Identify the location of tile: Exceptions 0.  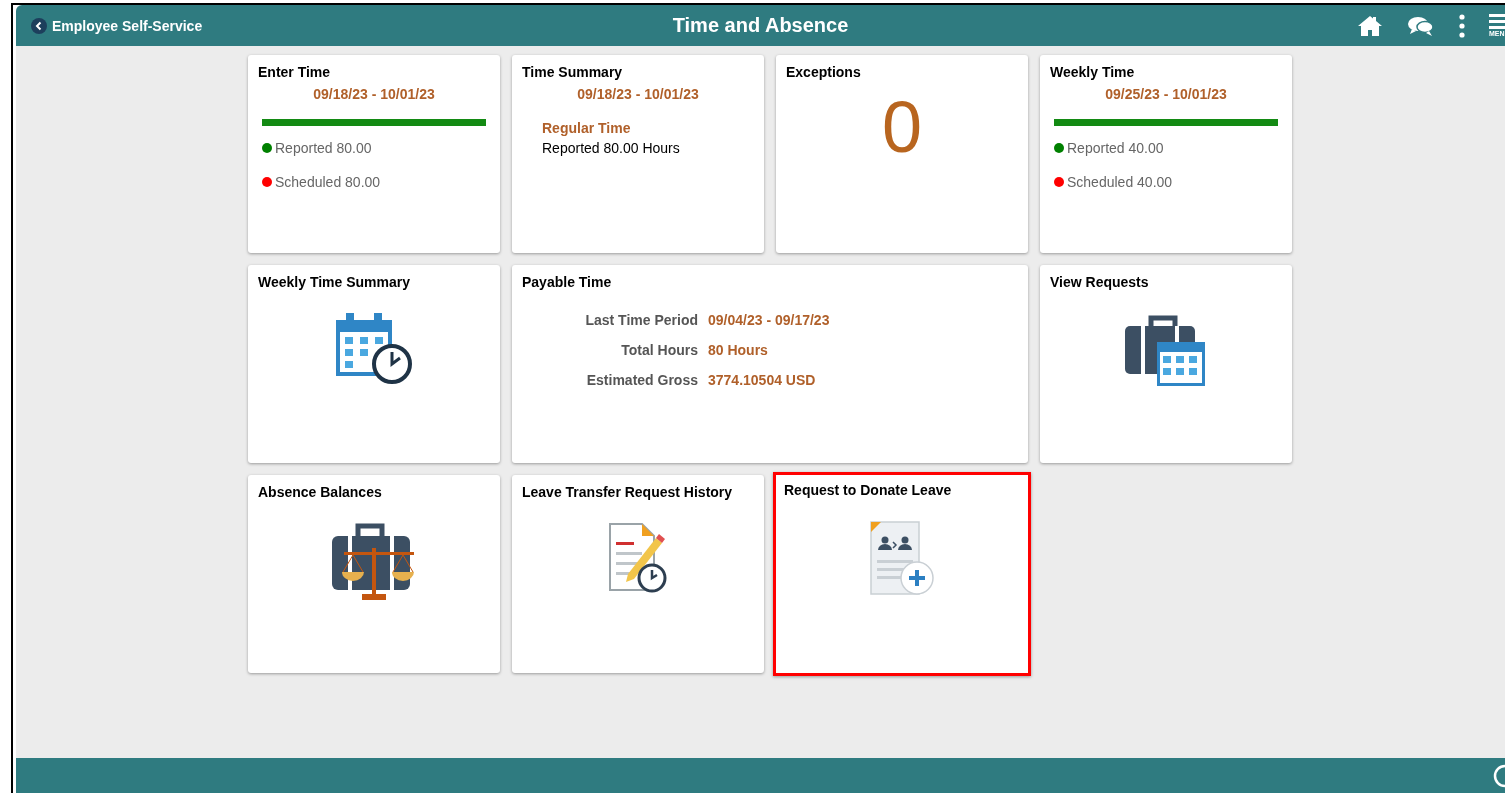
(902, 154).